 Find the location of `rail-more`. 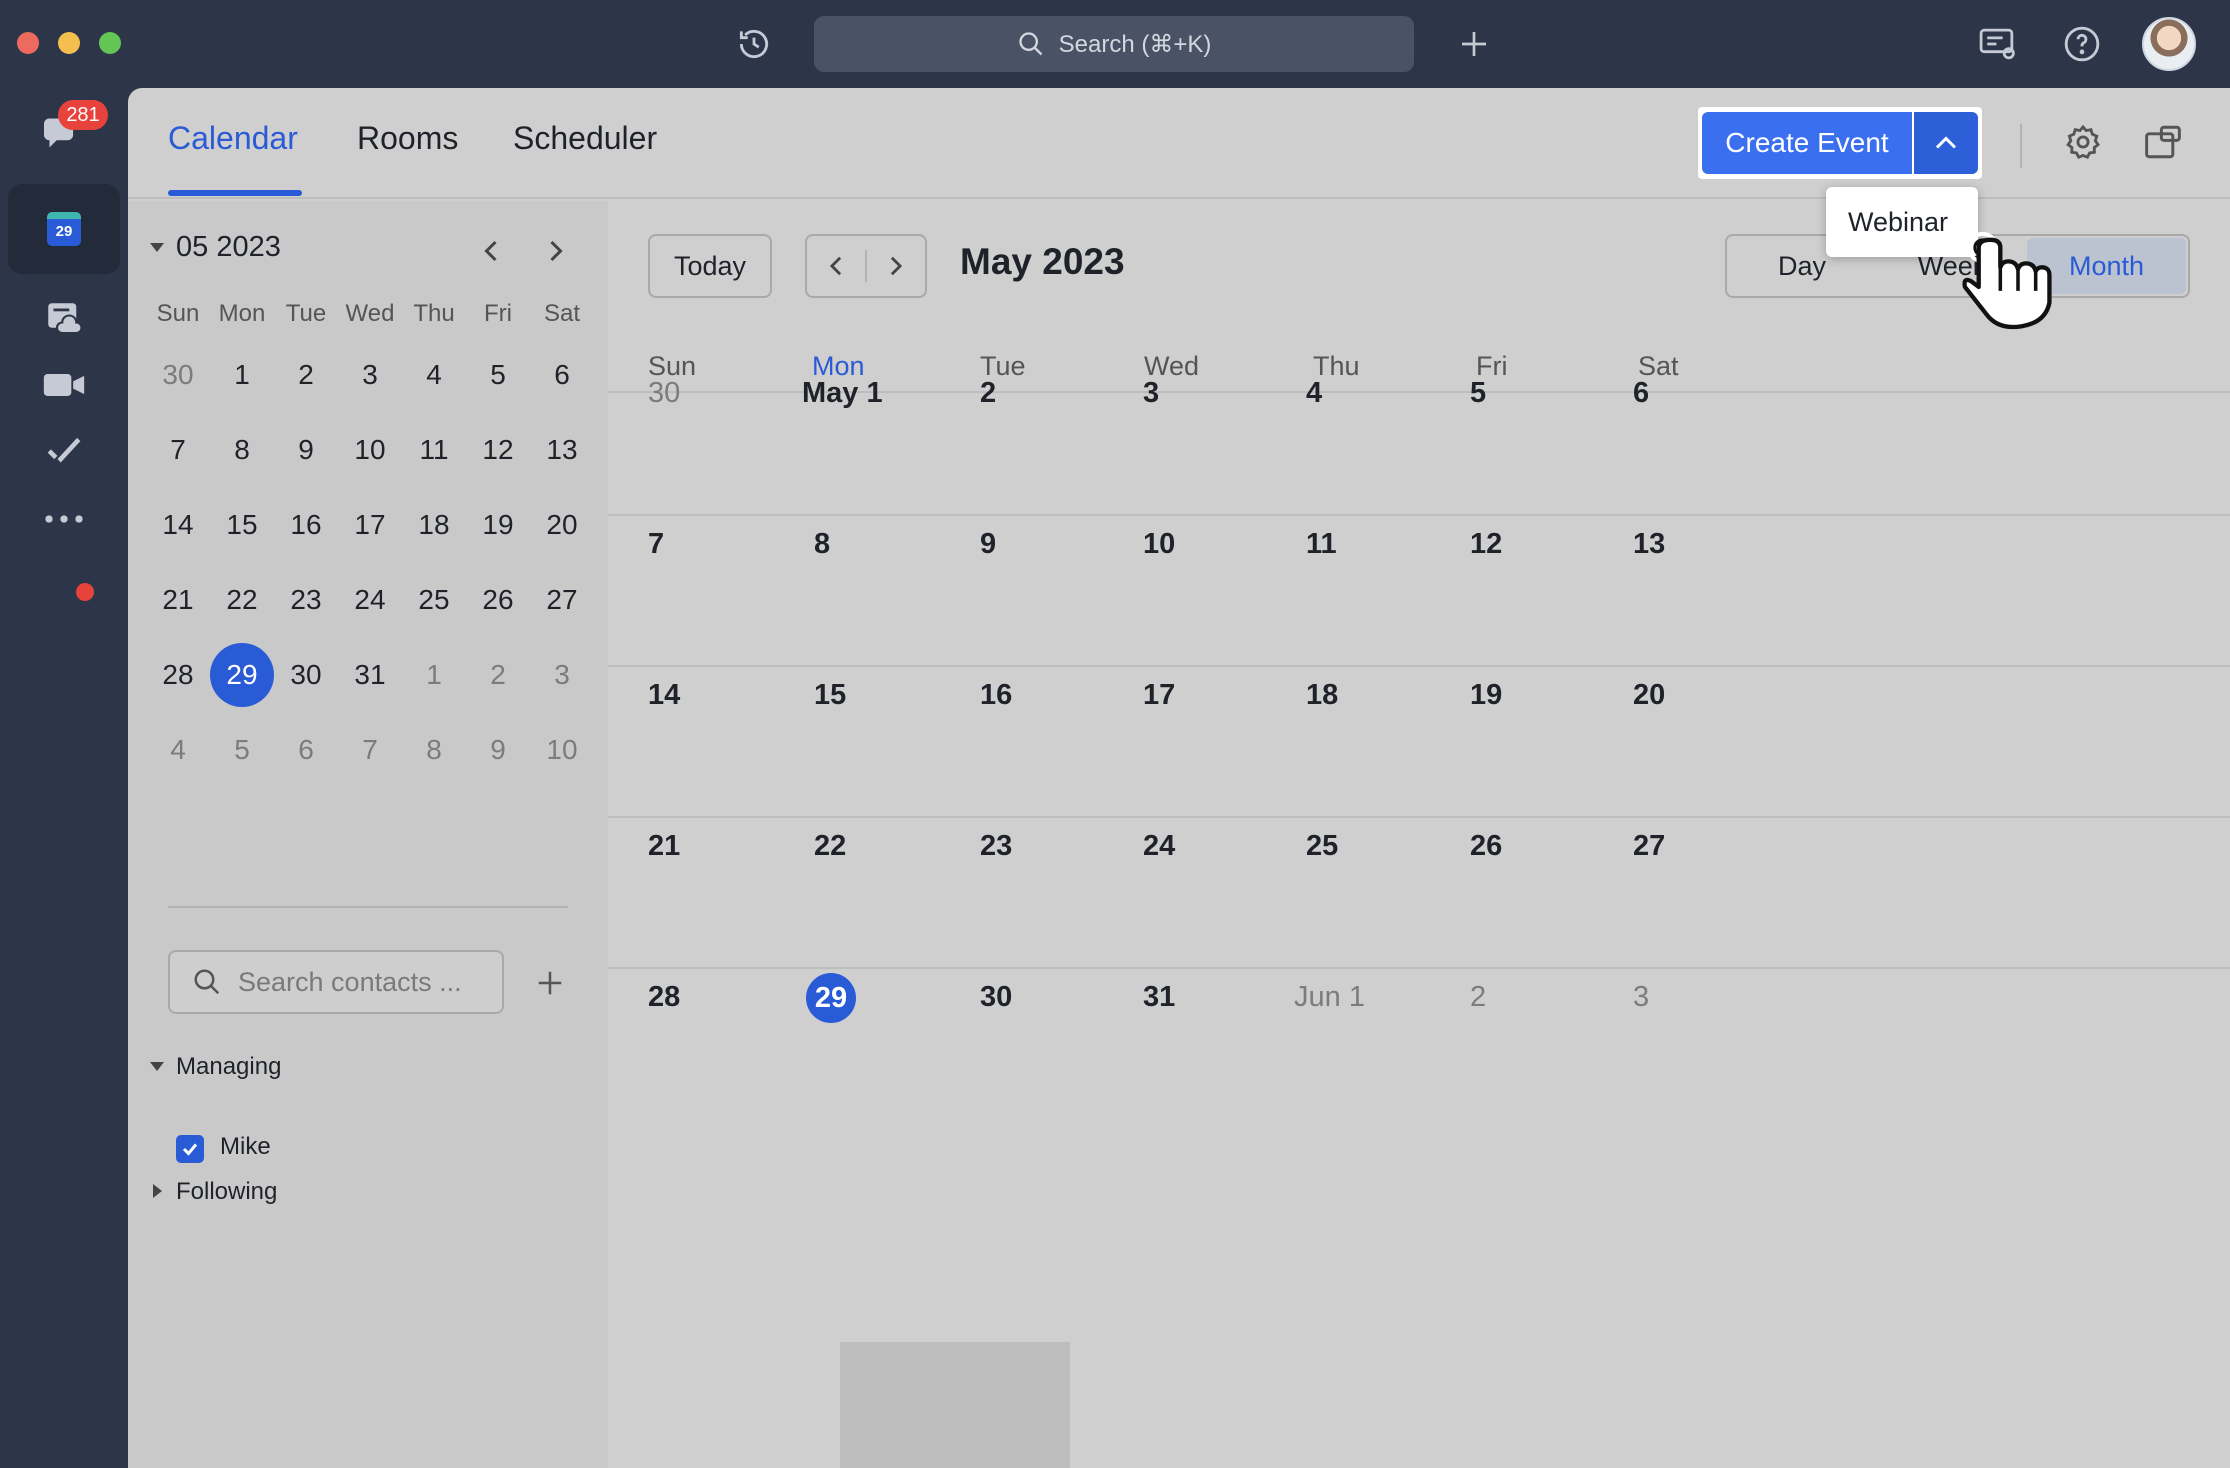

rail-more is located at coordinates (64, 519).